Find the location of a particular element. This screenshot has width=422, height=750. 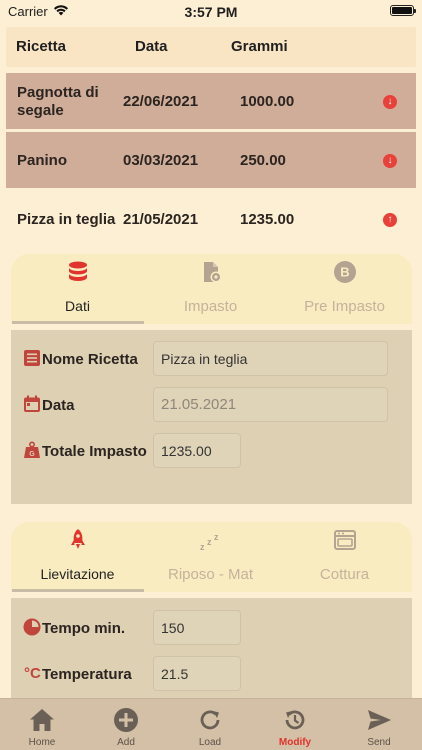

calendar-icon is located at coordinates (32, 403).